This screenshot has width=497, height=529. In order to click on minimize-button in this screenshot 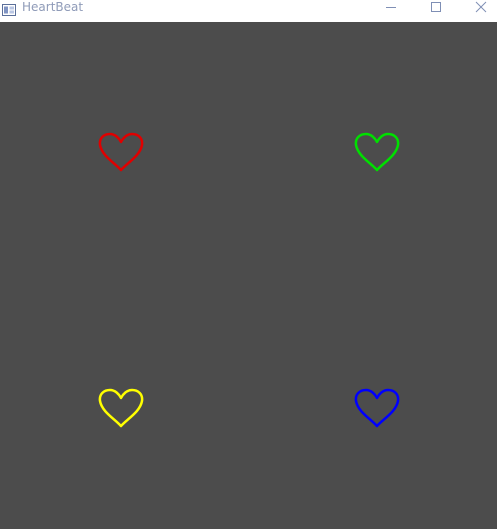, I will do `click(391, 7)`.